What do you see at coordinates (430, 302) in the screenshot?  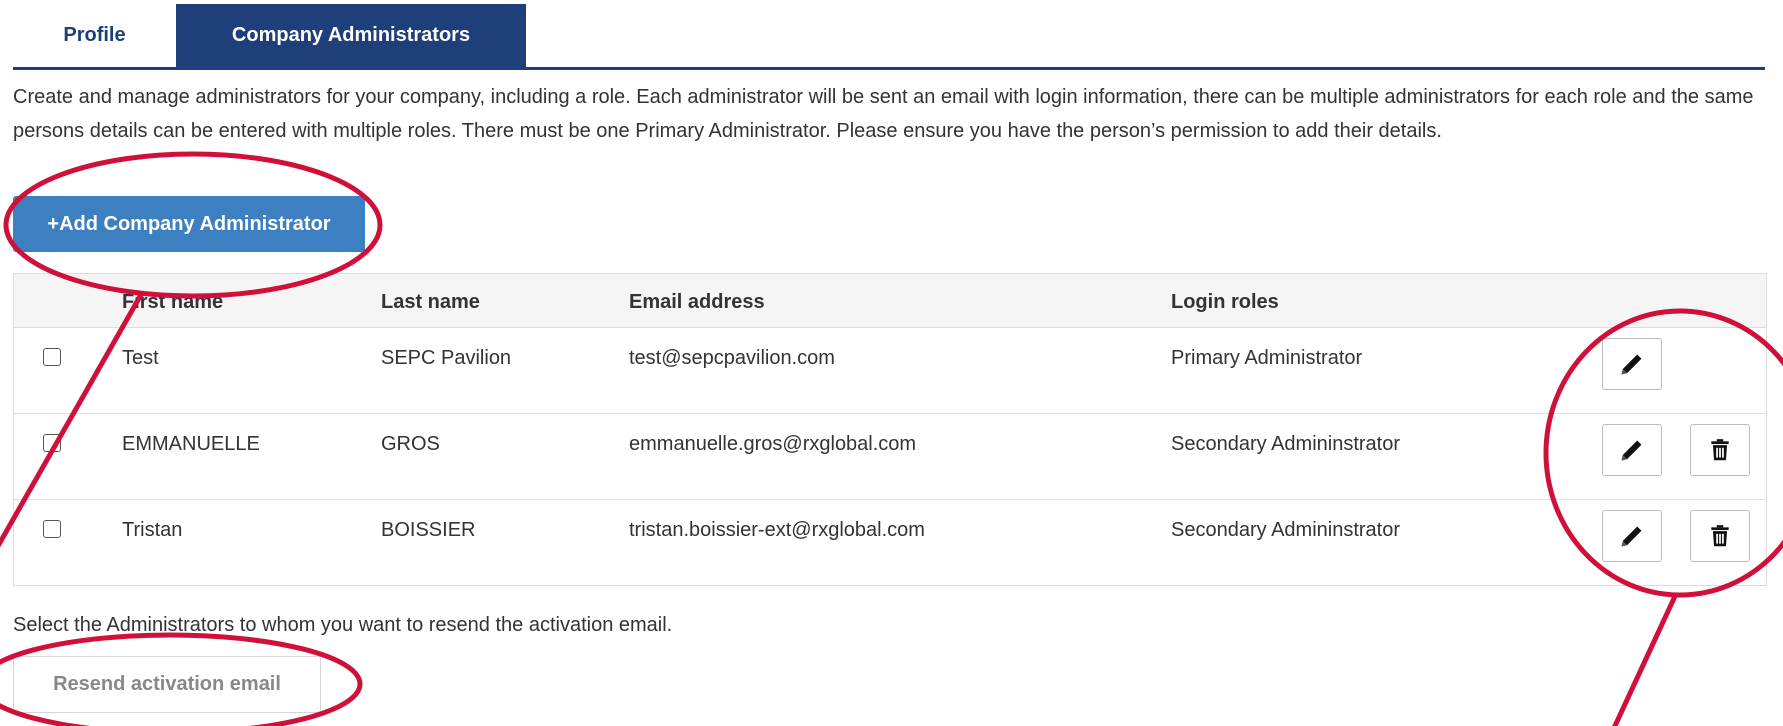 I see `column-header-last-name: Last name` at bounding box center [430, 302].